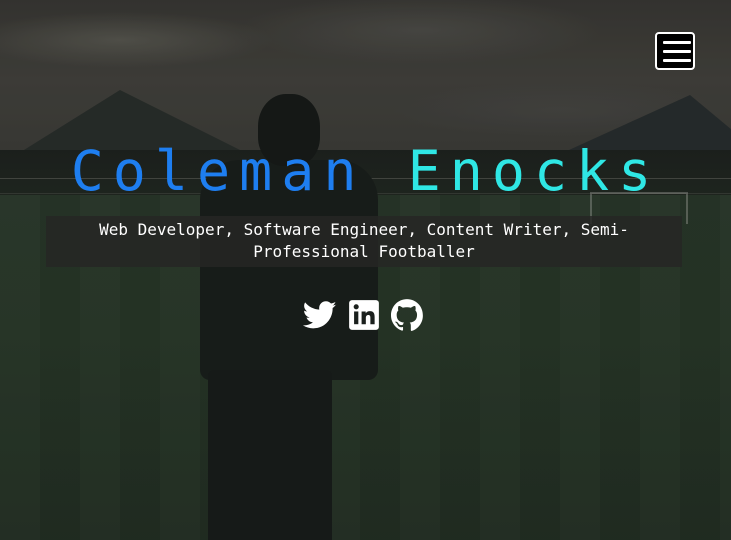 The height and width of the screenshot is (540, 731). Describe the element at coordinates (675, 51) in the screenshot. I see `menu-button` at that location.